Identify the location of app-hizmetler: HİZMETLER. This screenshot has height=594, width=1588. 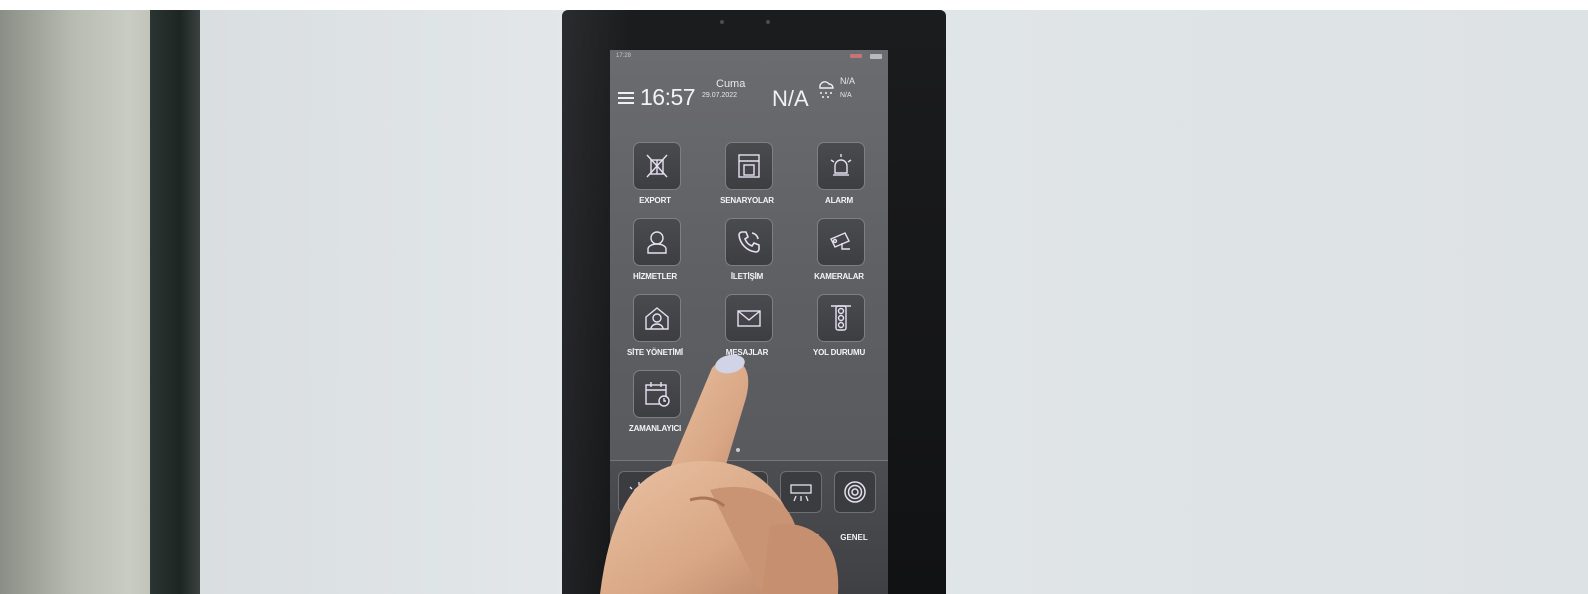
(655, 254).